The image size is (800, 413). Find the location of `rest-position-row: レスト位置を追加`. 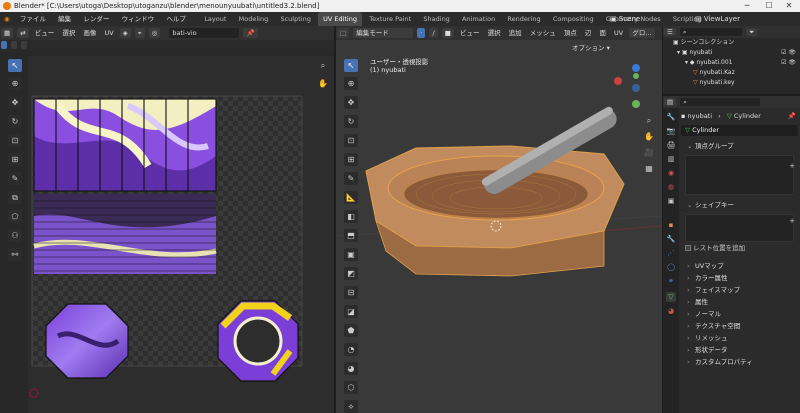

rest-position-row: レスト位置を追加 is located at coordinates (739, 248).